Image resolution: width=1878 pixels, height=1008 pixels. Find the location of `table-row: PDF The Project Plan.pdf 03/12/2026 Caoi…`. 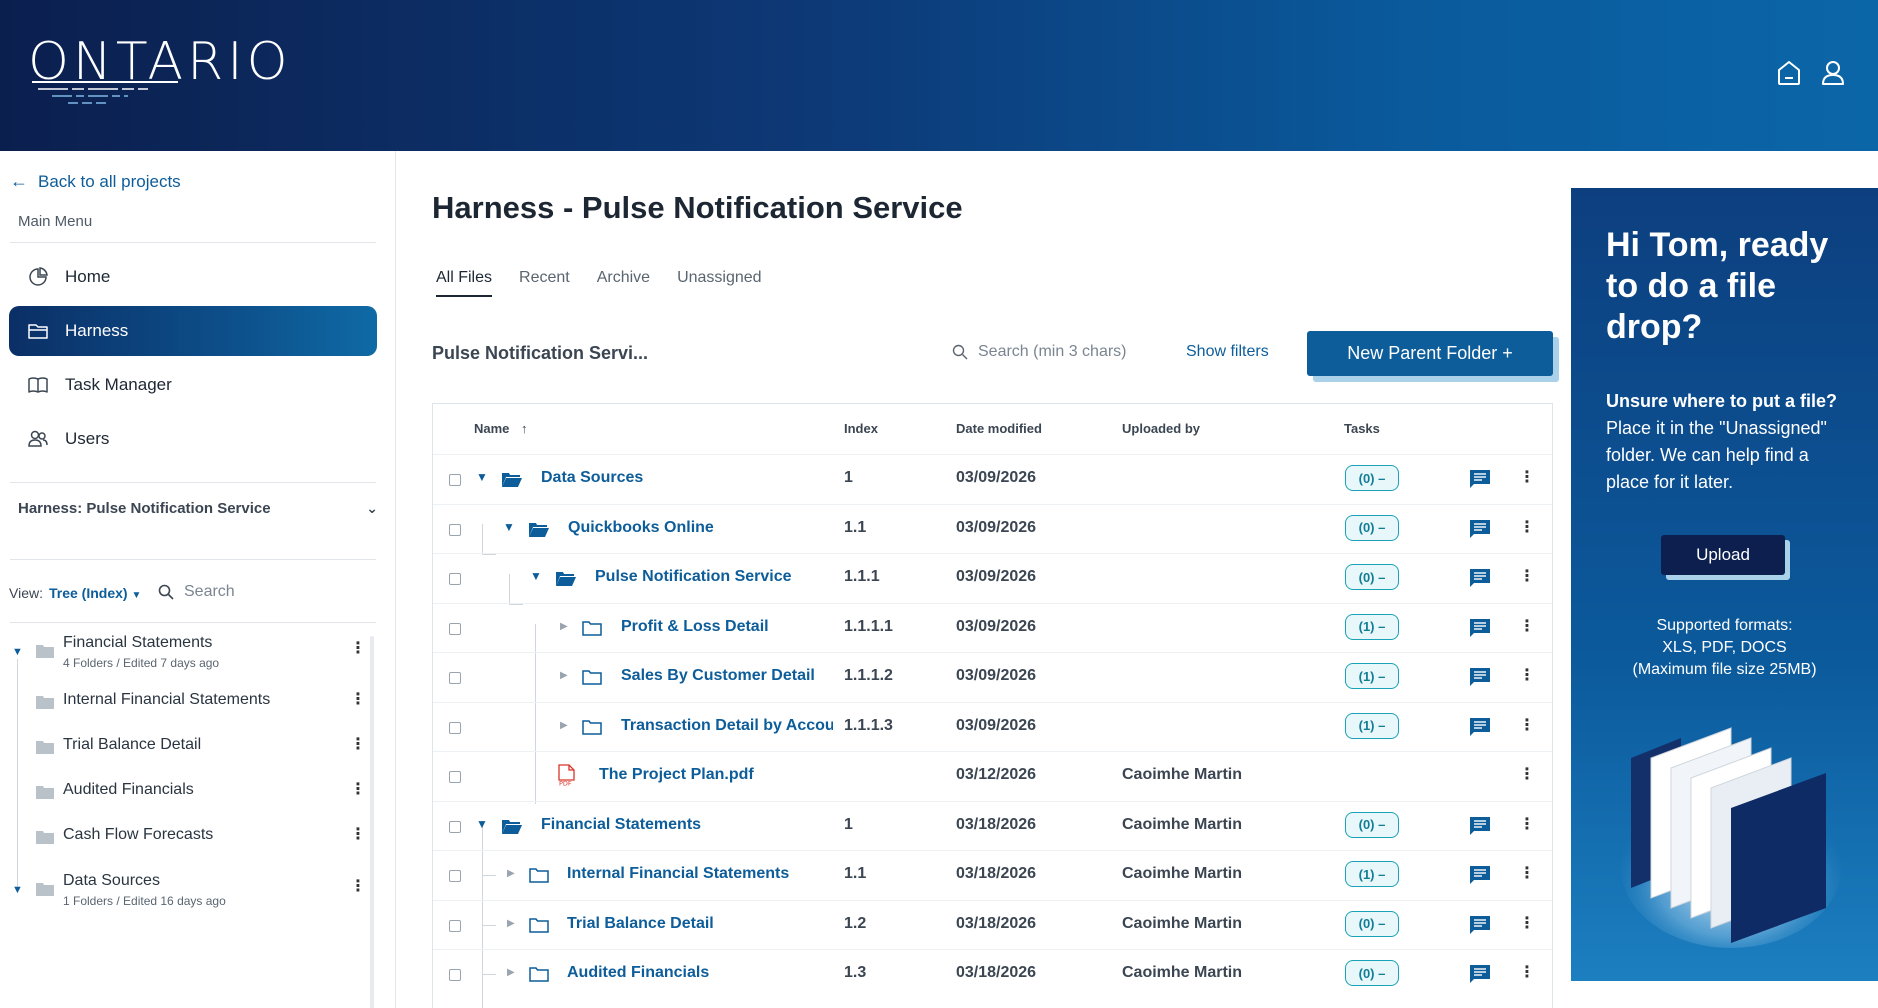

table-row: PDF The Project Plan.pdf 03/12/2026 Caoi… is located at coordinates (992, 776).